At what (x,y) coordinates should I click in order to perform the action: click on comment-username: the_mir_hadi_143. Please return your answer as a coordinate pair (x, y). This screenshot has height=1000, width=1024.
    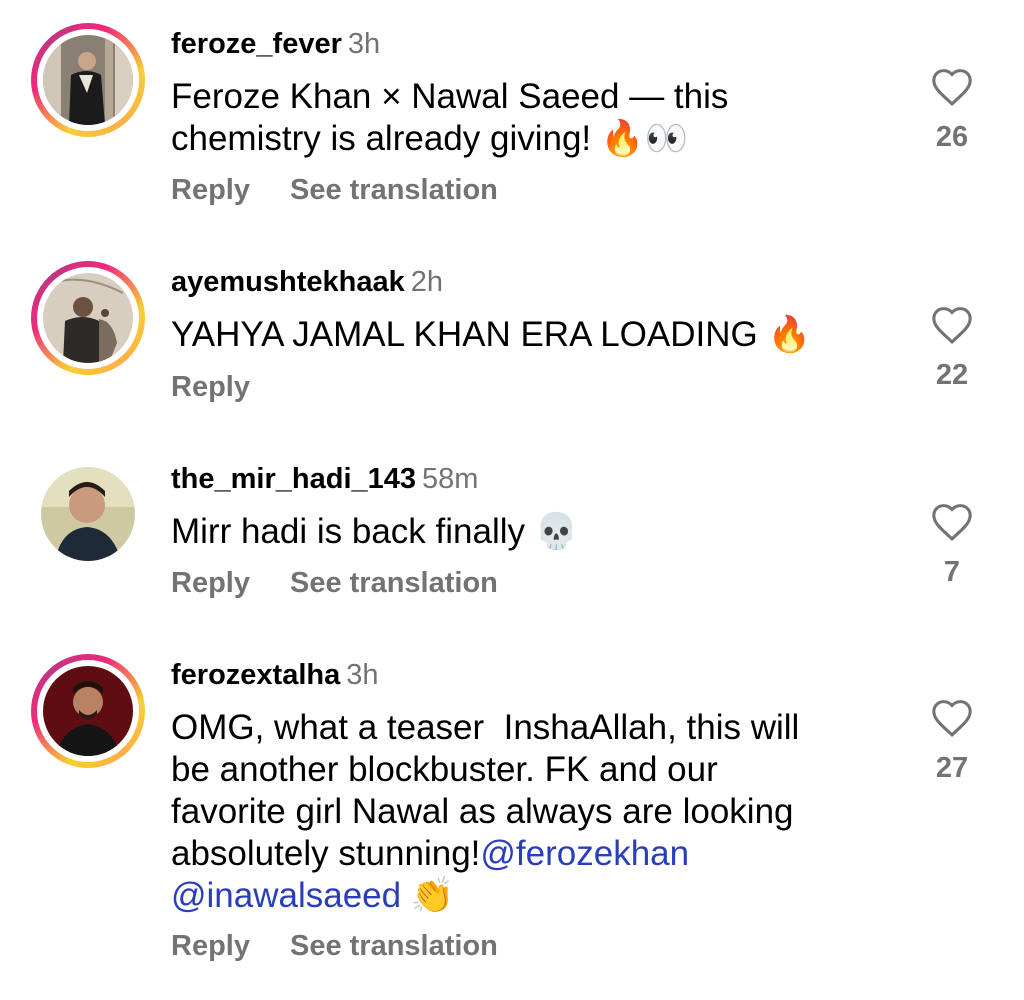
    Looking at the image, I should click on (293, 479).